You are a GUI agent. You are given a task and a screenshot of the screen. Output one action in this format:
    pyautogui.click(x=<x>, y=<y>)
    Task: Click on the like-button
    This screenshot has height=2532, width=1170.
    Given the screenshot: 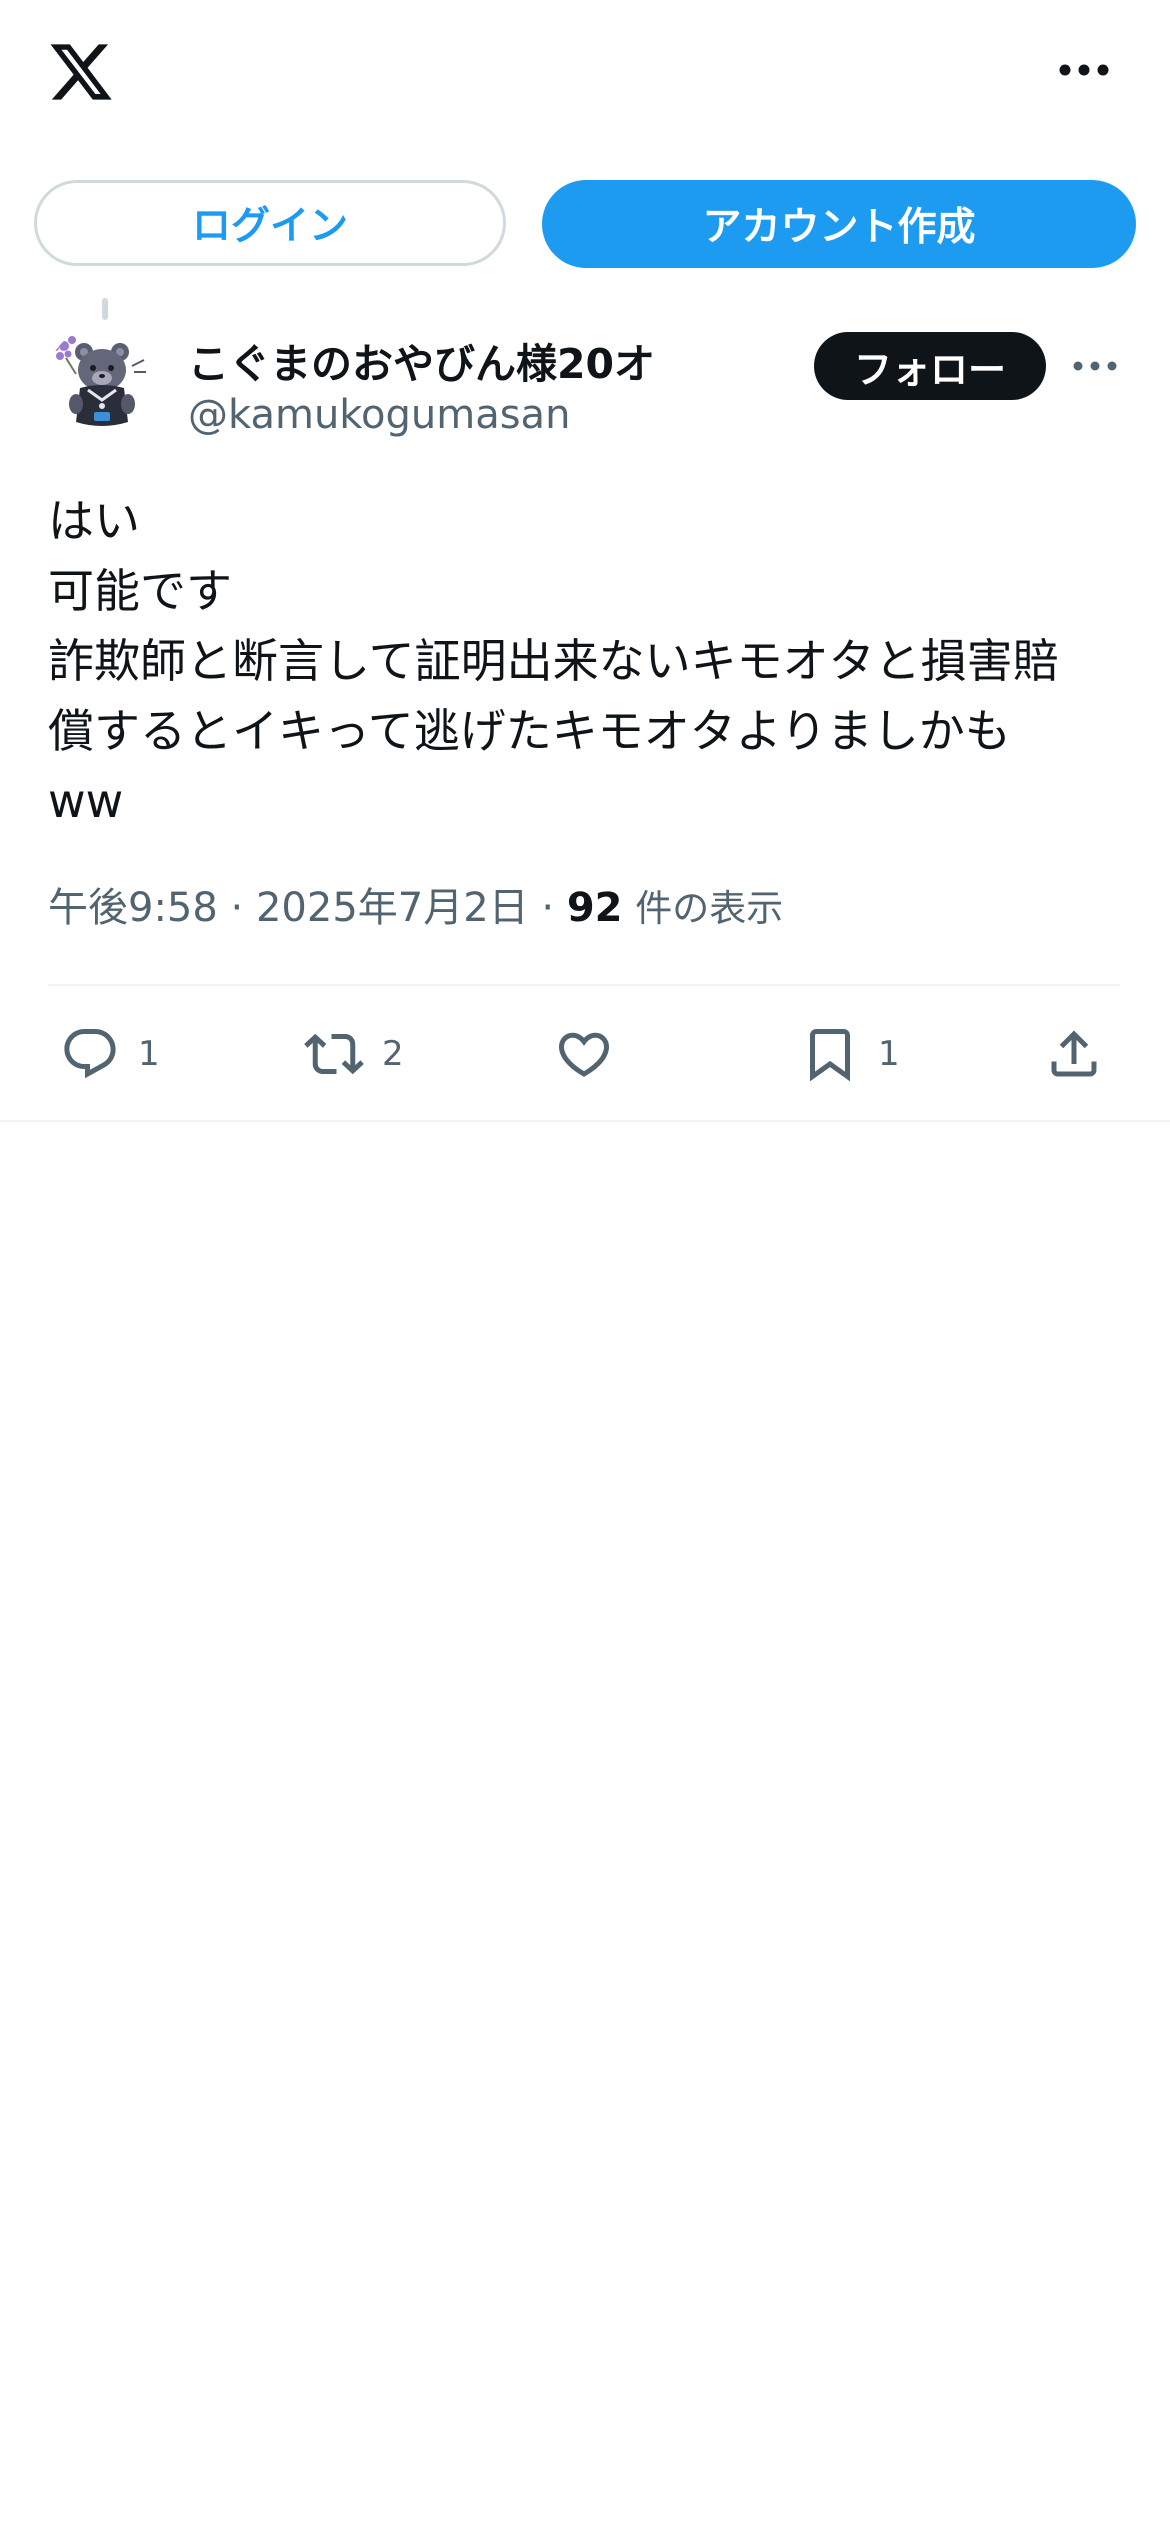 What is the action you would take?
    pyautogui.click(x=593, y=1054)
    